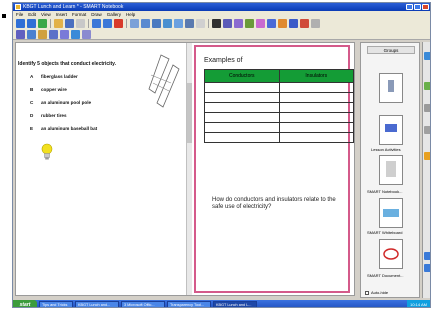 The image size is (433, 312). I want to click on page-sorter-tab-icon, so click(427, 56).